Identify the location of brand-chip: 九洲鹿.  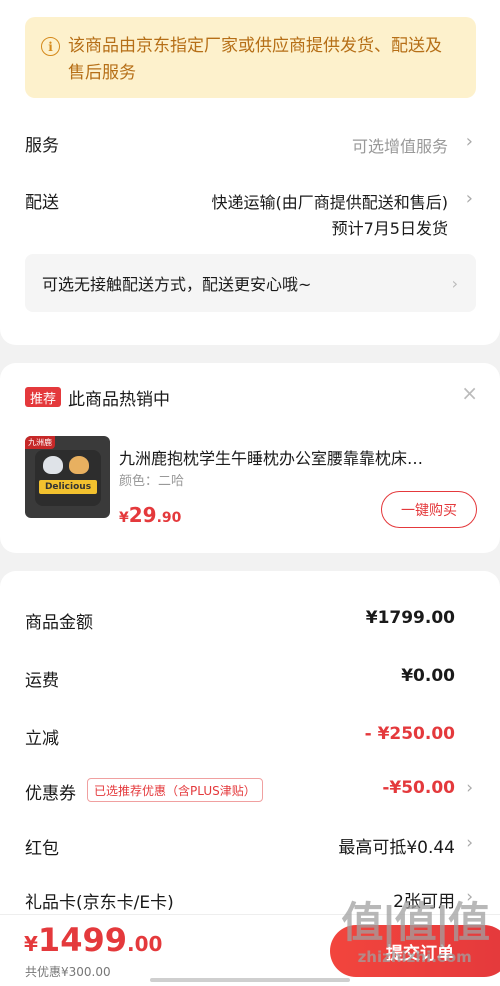
(40, 442).